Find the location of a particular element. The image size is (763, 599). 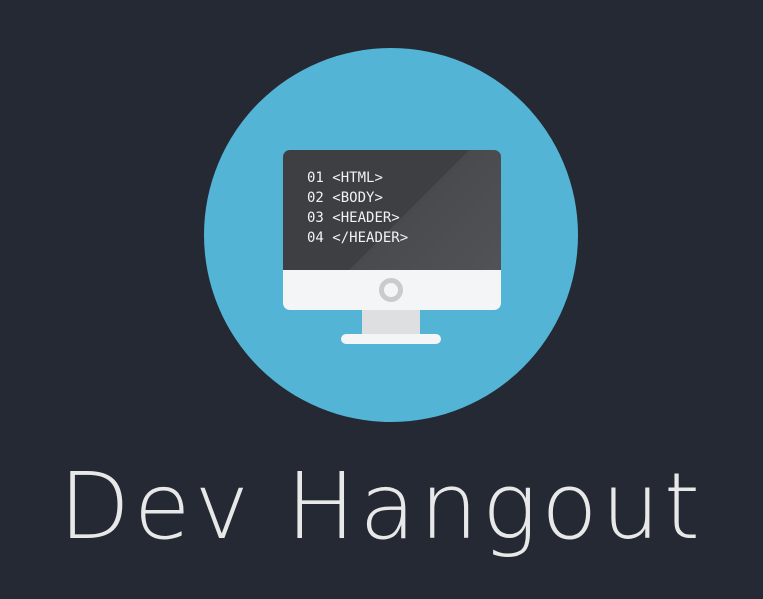

code-line: 03 <HEADER> is located at coordinates (357, 218).